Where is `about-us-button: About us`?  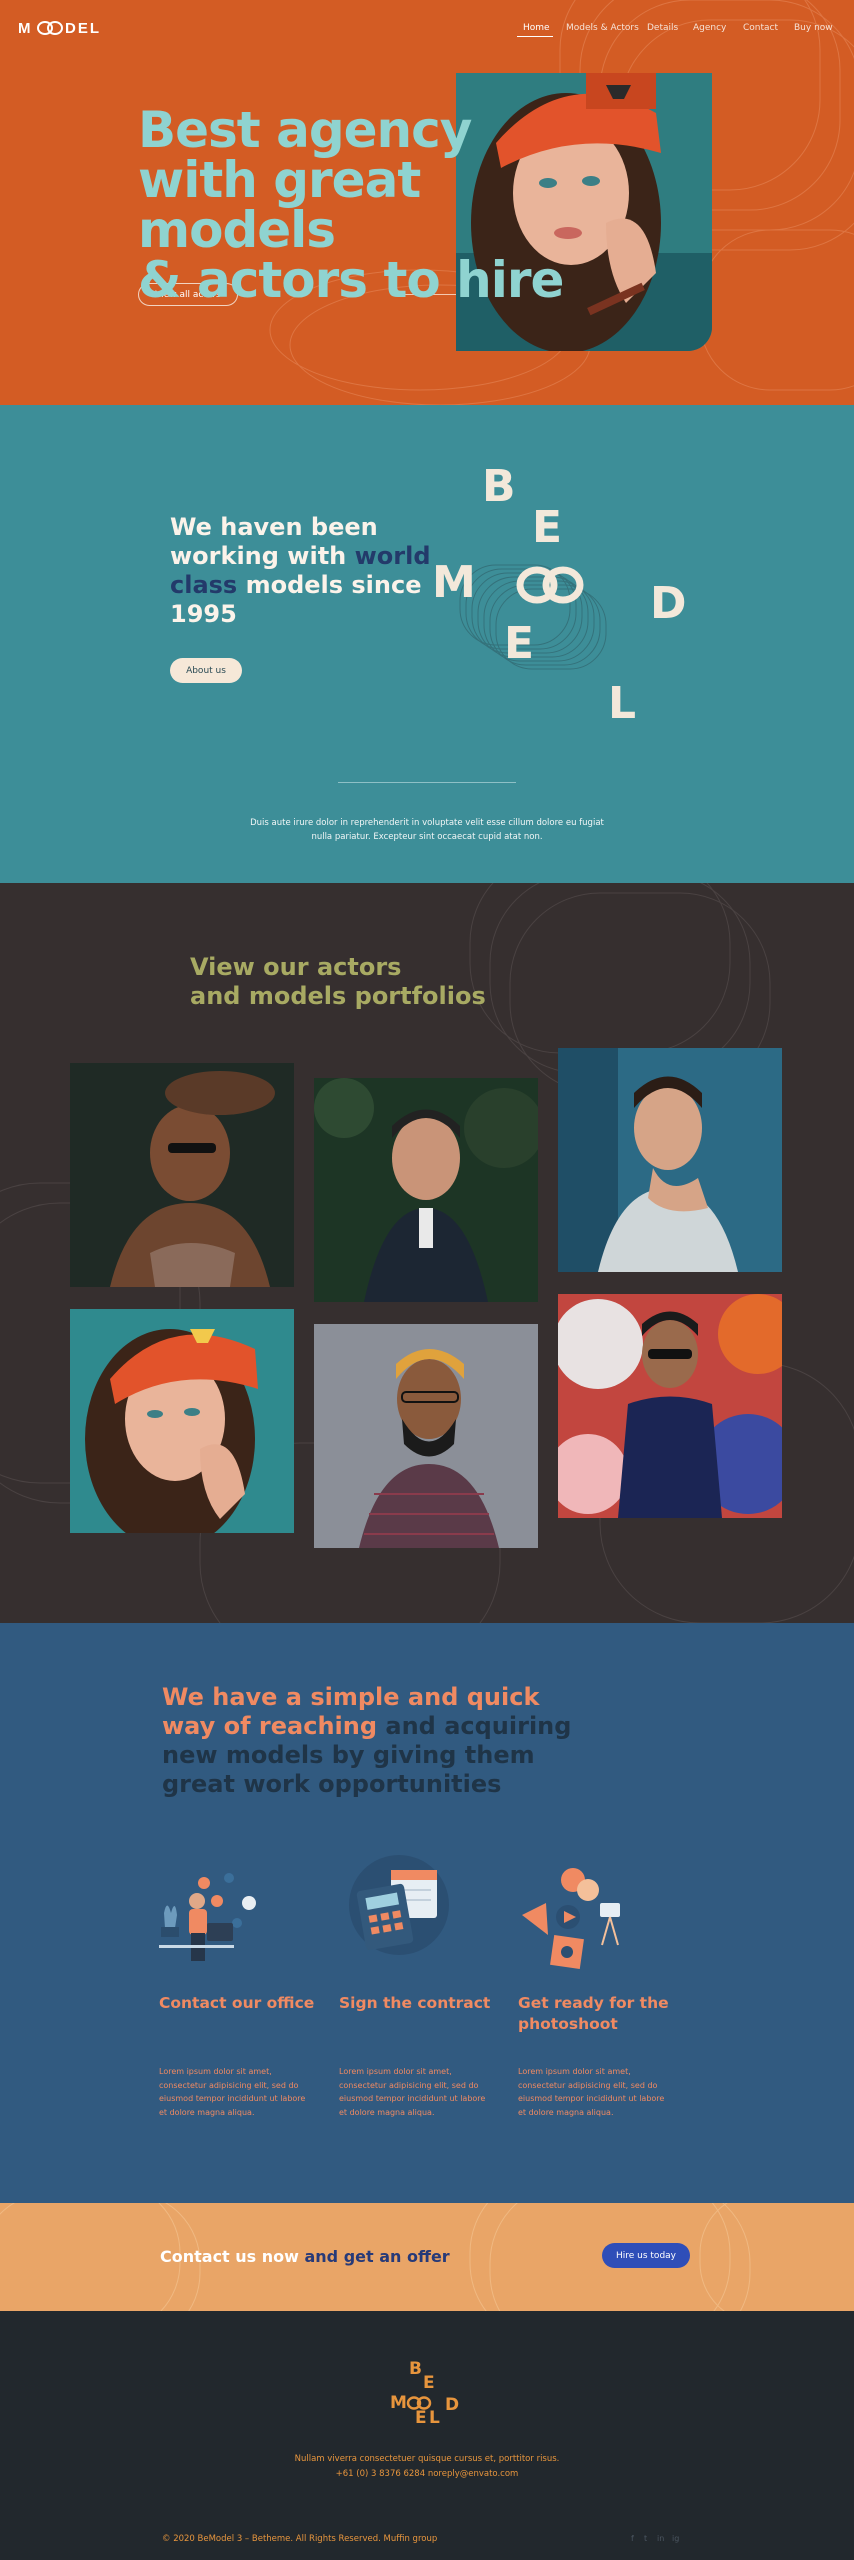 about-us-button: About us is located at coordinates (206, 670).